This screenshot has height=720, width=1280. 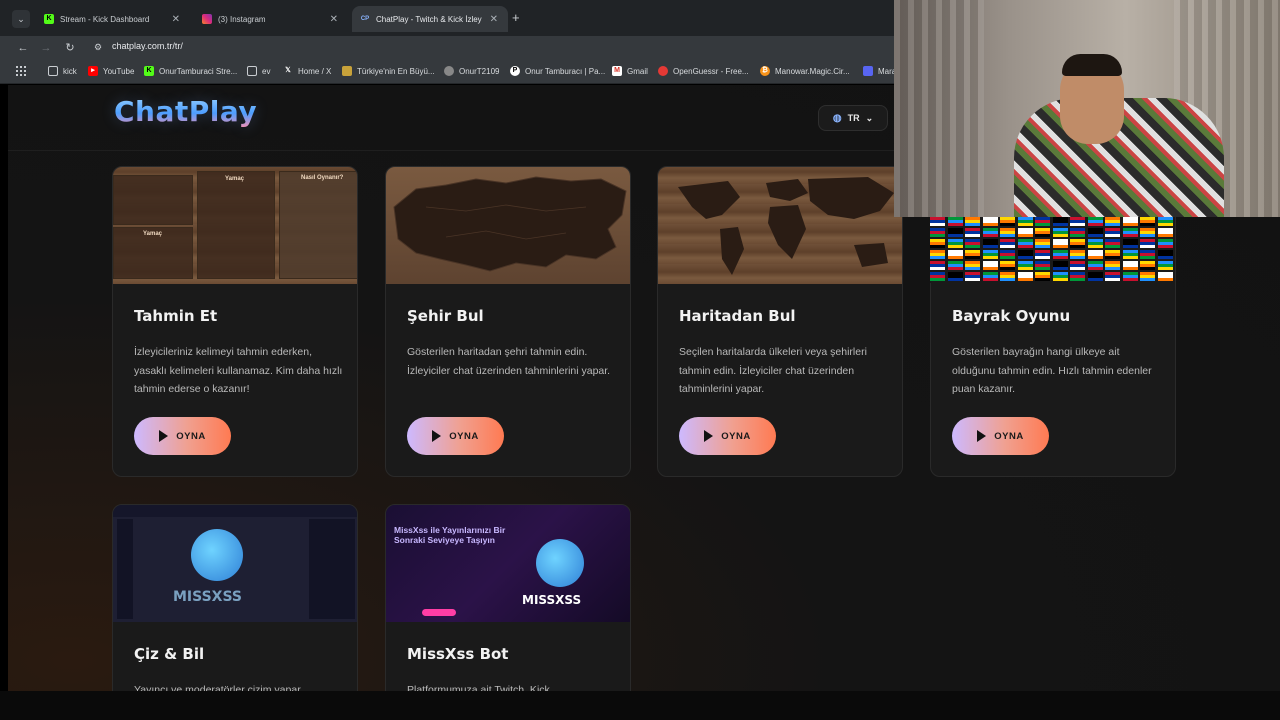 What do you see at coordinates (100, 48) in the screenshot?
I see `site-info-icon: ⚙` at bounding box center [100, 48].